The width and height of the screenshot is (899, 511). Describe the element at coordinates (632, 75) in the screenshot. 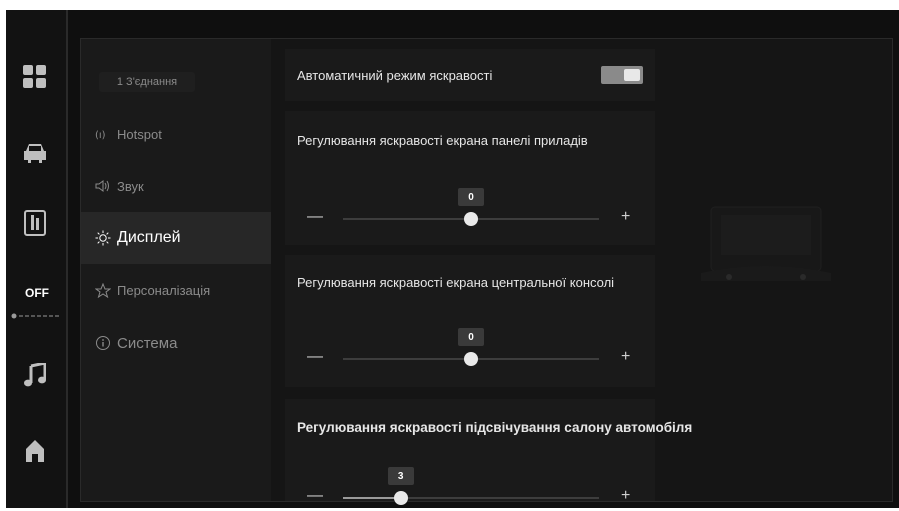

I see `toggle-knob` at that location.